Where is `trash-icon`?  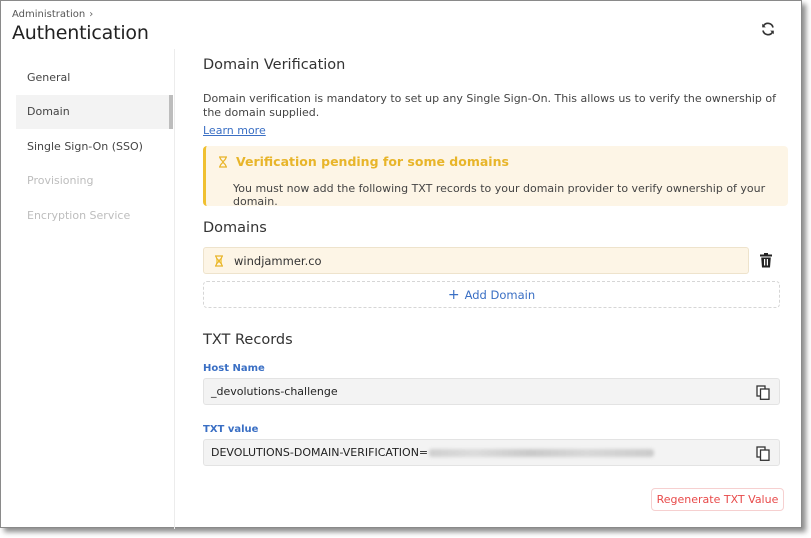
trash-icon is located at coordinates (766, 260).